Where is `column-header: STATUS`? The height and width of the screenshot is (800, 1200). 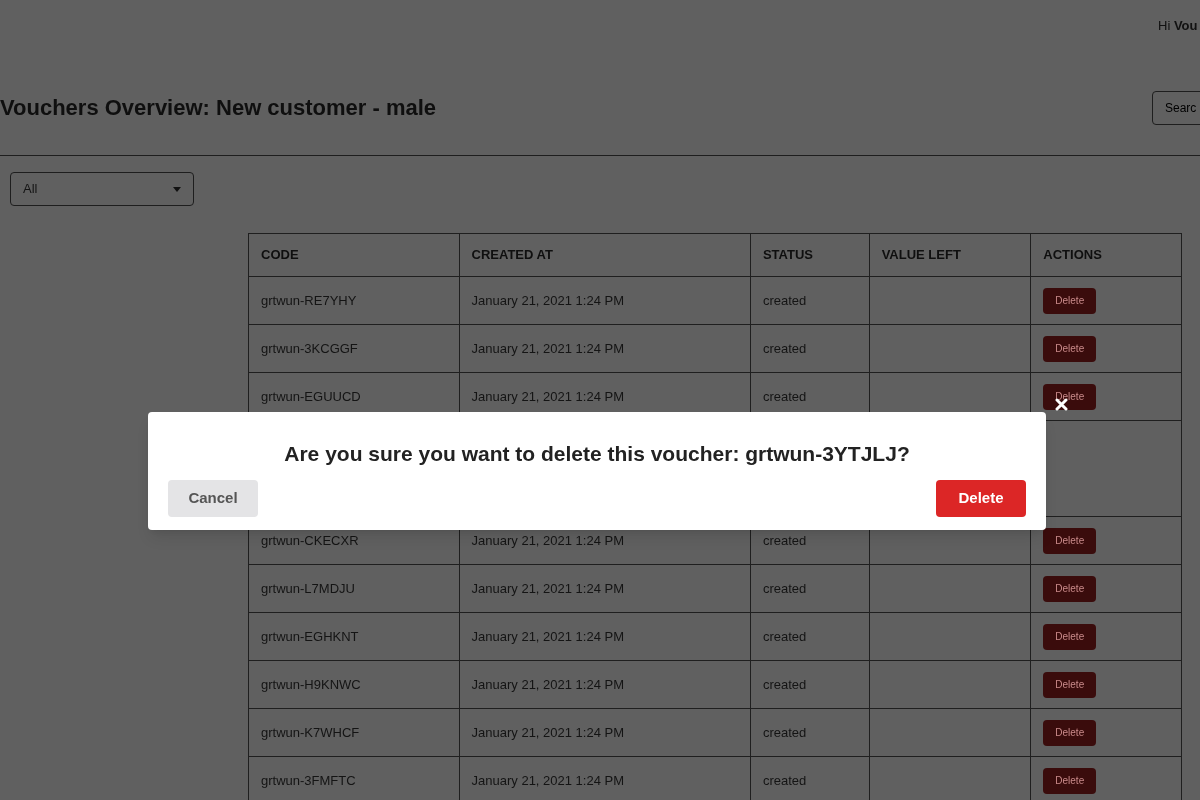
column-header: STATUS is located at coordinates (787, 255).